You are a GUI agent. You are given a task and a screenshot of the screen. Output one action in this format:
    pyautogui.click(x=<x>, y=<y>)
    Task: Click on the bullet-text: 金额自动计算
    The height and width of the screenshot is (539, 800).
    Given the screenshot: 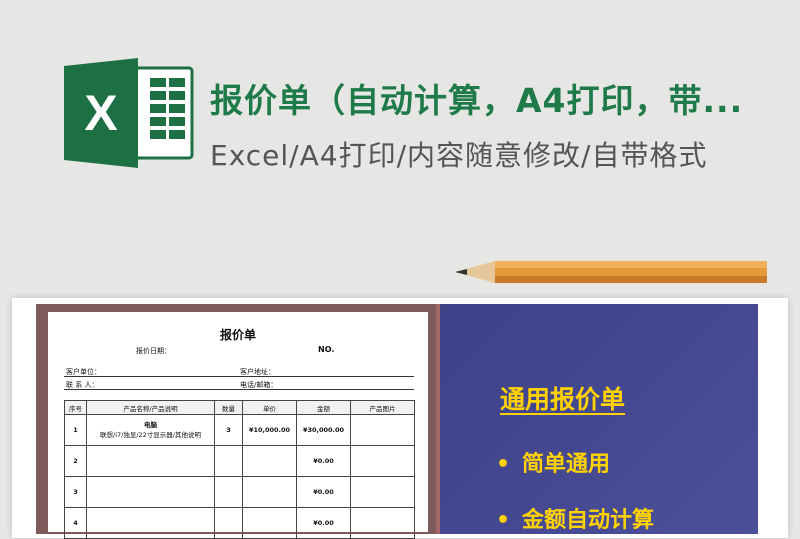 What is the action you would take?
    pyautogui.click(x=588, y=520)
    